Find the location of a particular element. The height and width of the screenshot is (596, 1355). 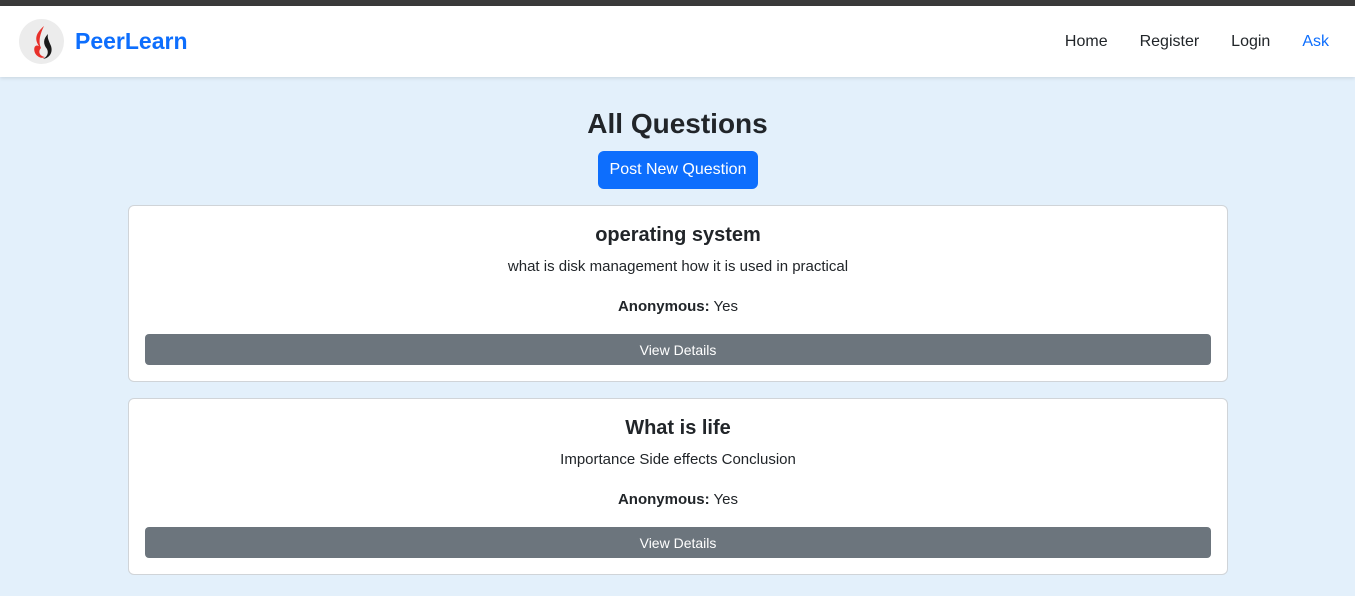

brand-link: PeerLearn is located at coordinates (103, 41).